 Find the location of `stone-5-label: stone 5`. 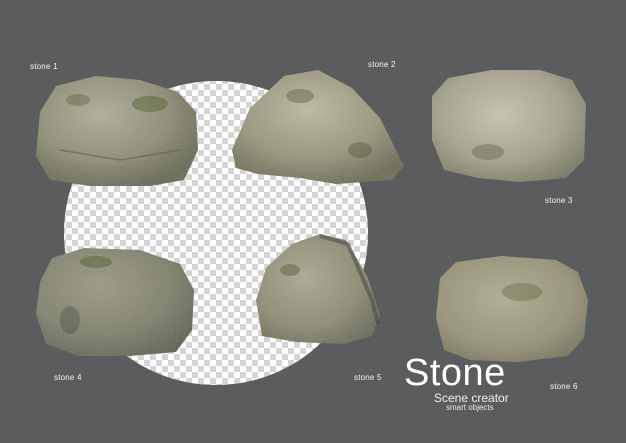

stone-5-label: stone 5 is located at coordinates (368, 377).